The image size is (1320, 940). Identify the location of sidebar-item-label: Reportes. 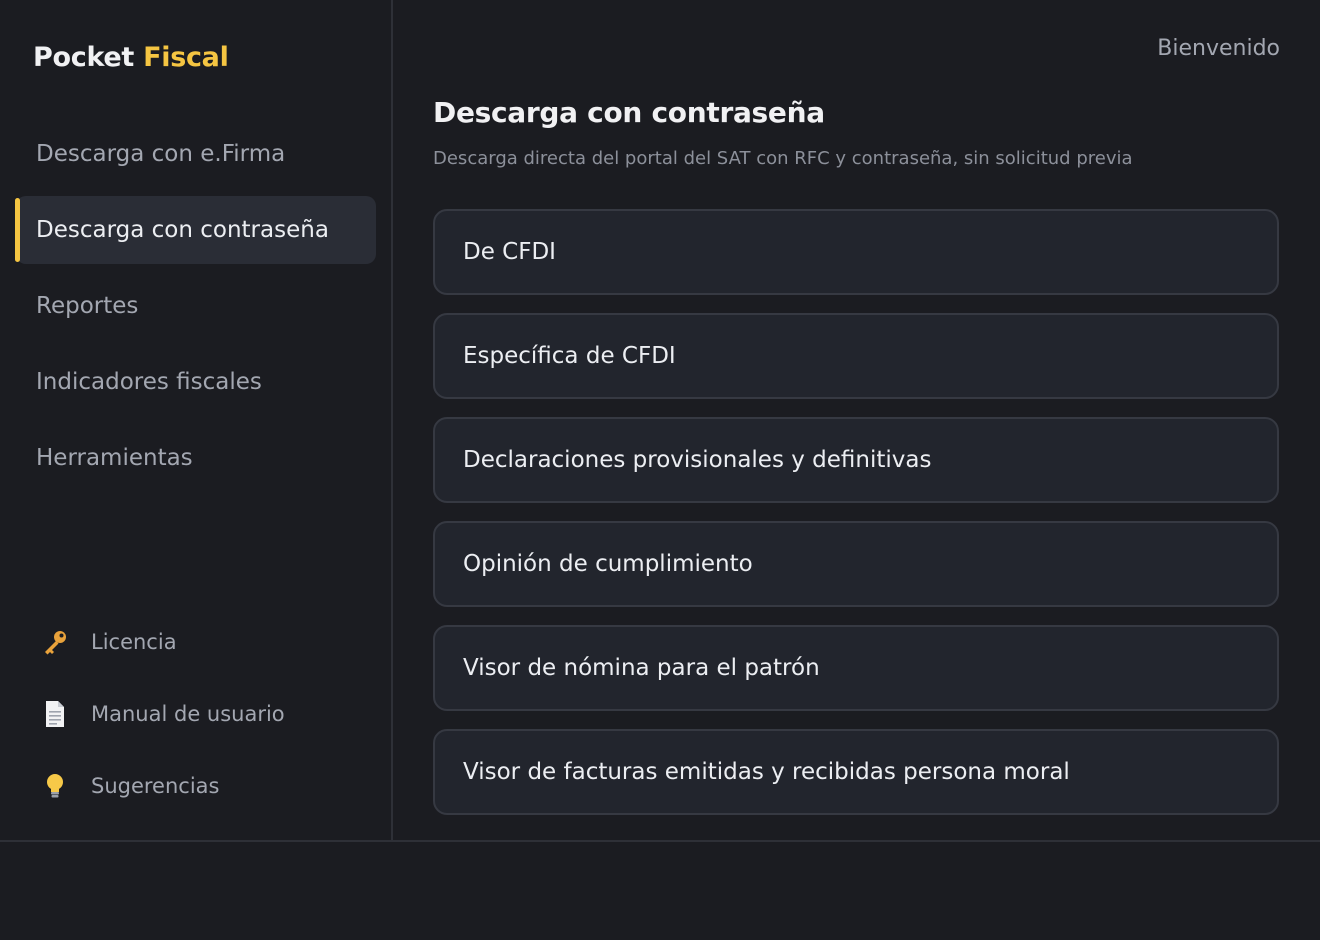
(87, 306).